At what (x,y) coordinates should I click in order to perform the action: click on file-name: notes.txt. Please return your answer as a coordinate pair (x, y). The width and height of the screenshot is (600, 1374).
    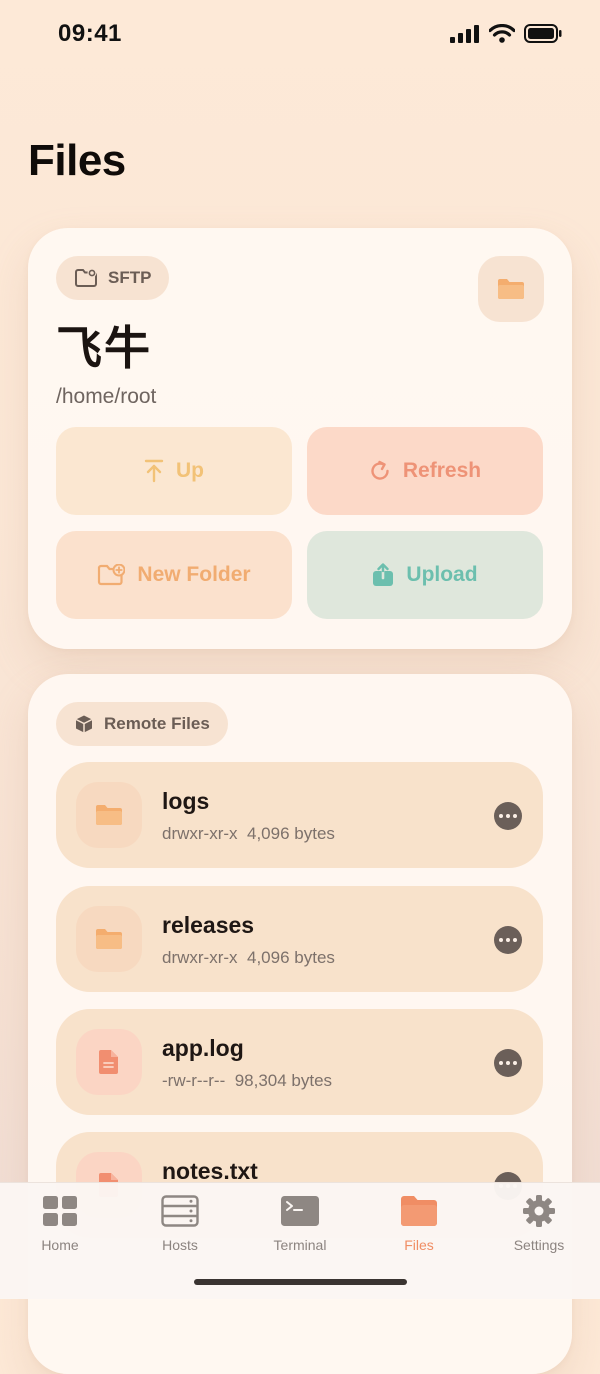
    Looking at the image, I should click on (210, 1171).